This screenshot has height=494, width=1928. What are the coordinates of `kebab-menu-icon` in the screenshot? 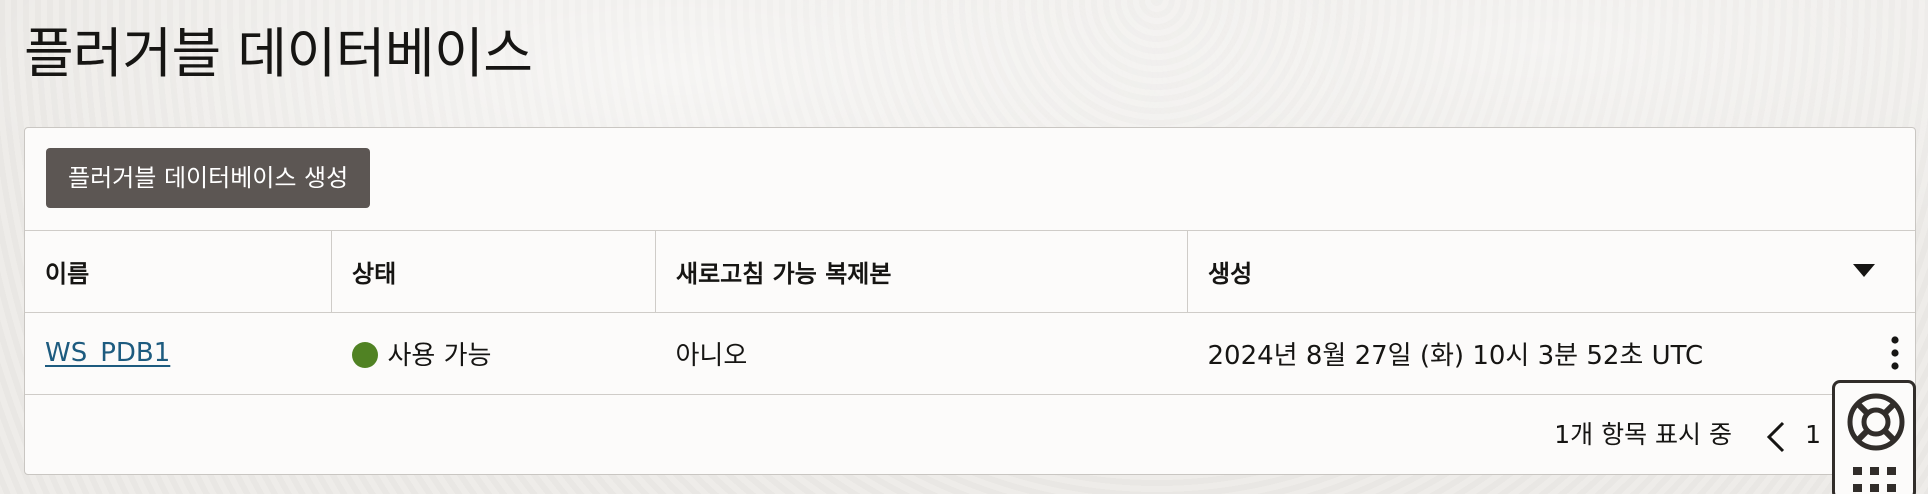 It's located at (1895, 353).